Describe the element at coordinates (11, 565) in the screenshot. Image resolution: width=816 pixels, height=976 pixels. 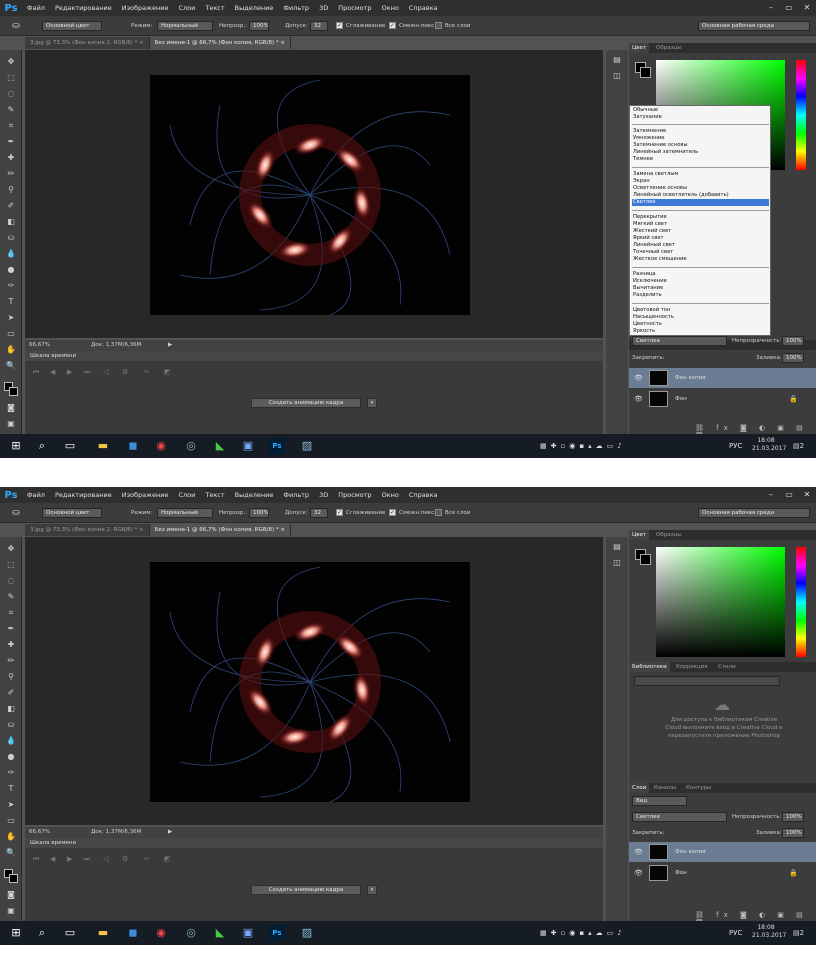
I see `marquee-tool-icon: ⬚` at that location.